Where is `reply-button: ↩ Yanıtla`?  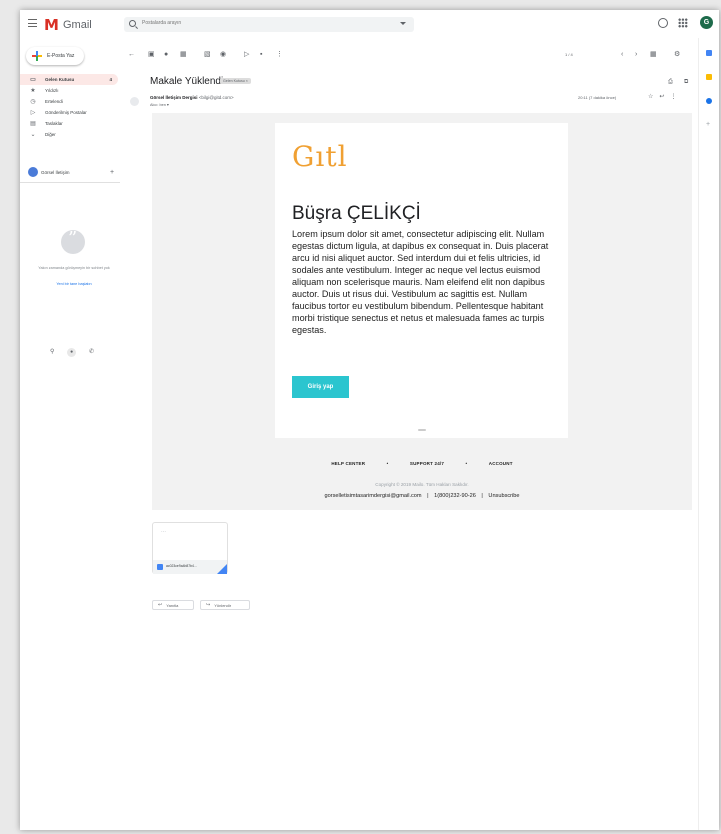 reply-button: ↩ Yanıtla is located at coordinates (173, 605).